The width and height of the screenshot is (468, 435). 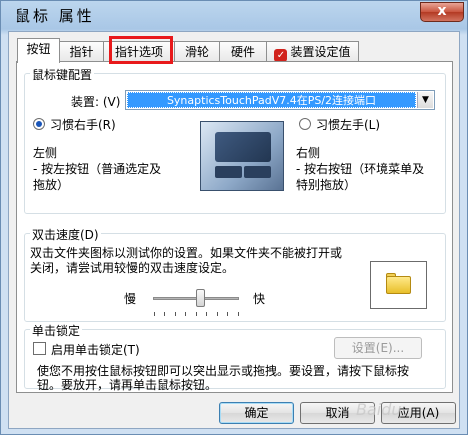 I want to click on group-label: 鼠标键配置, so click(x=62, y=74).